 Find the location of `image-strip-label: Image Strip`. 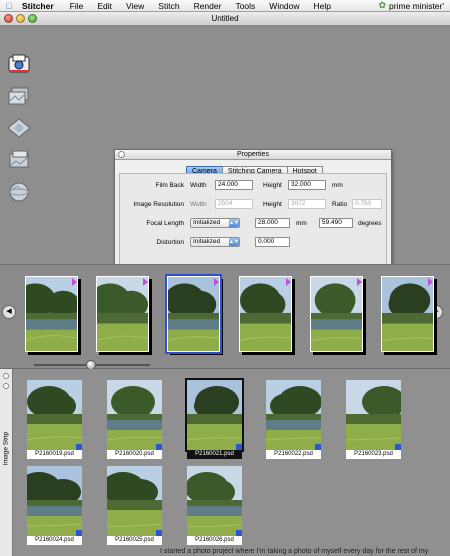

image-strip-label: Image Strip is located at coordinates (6, 448).